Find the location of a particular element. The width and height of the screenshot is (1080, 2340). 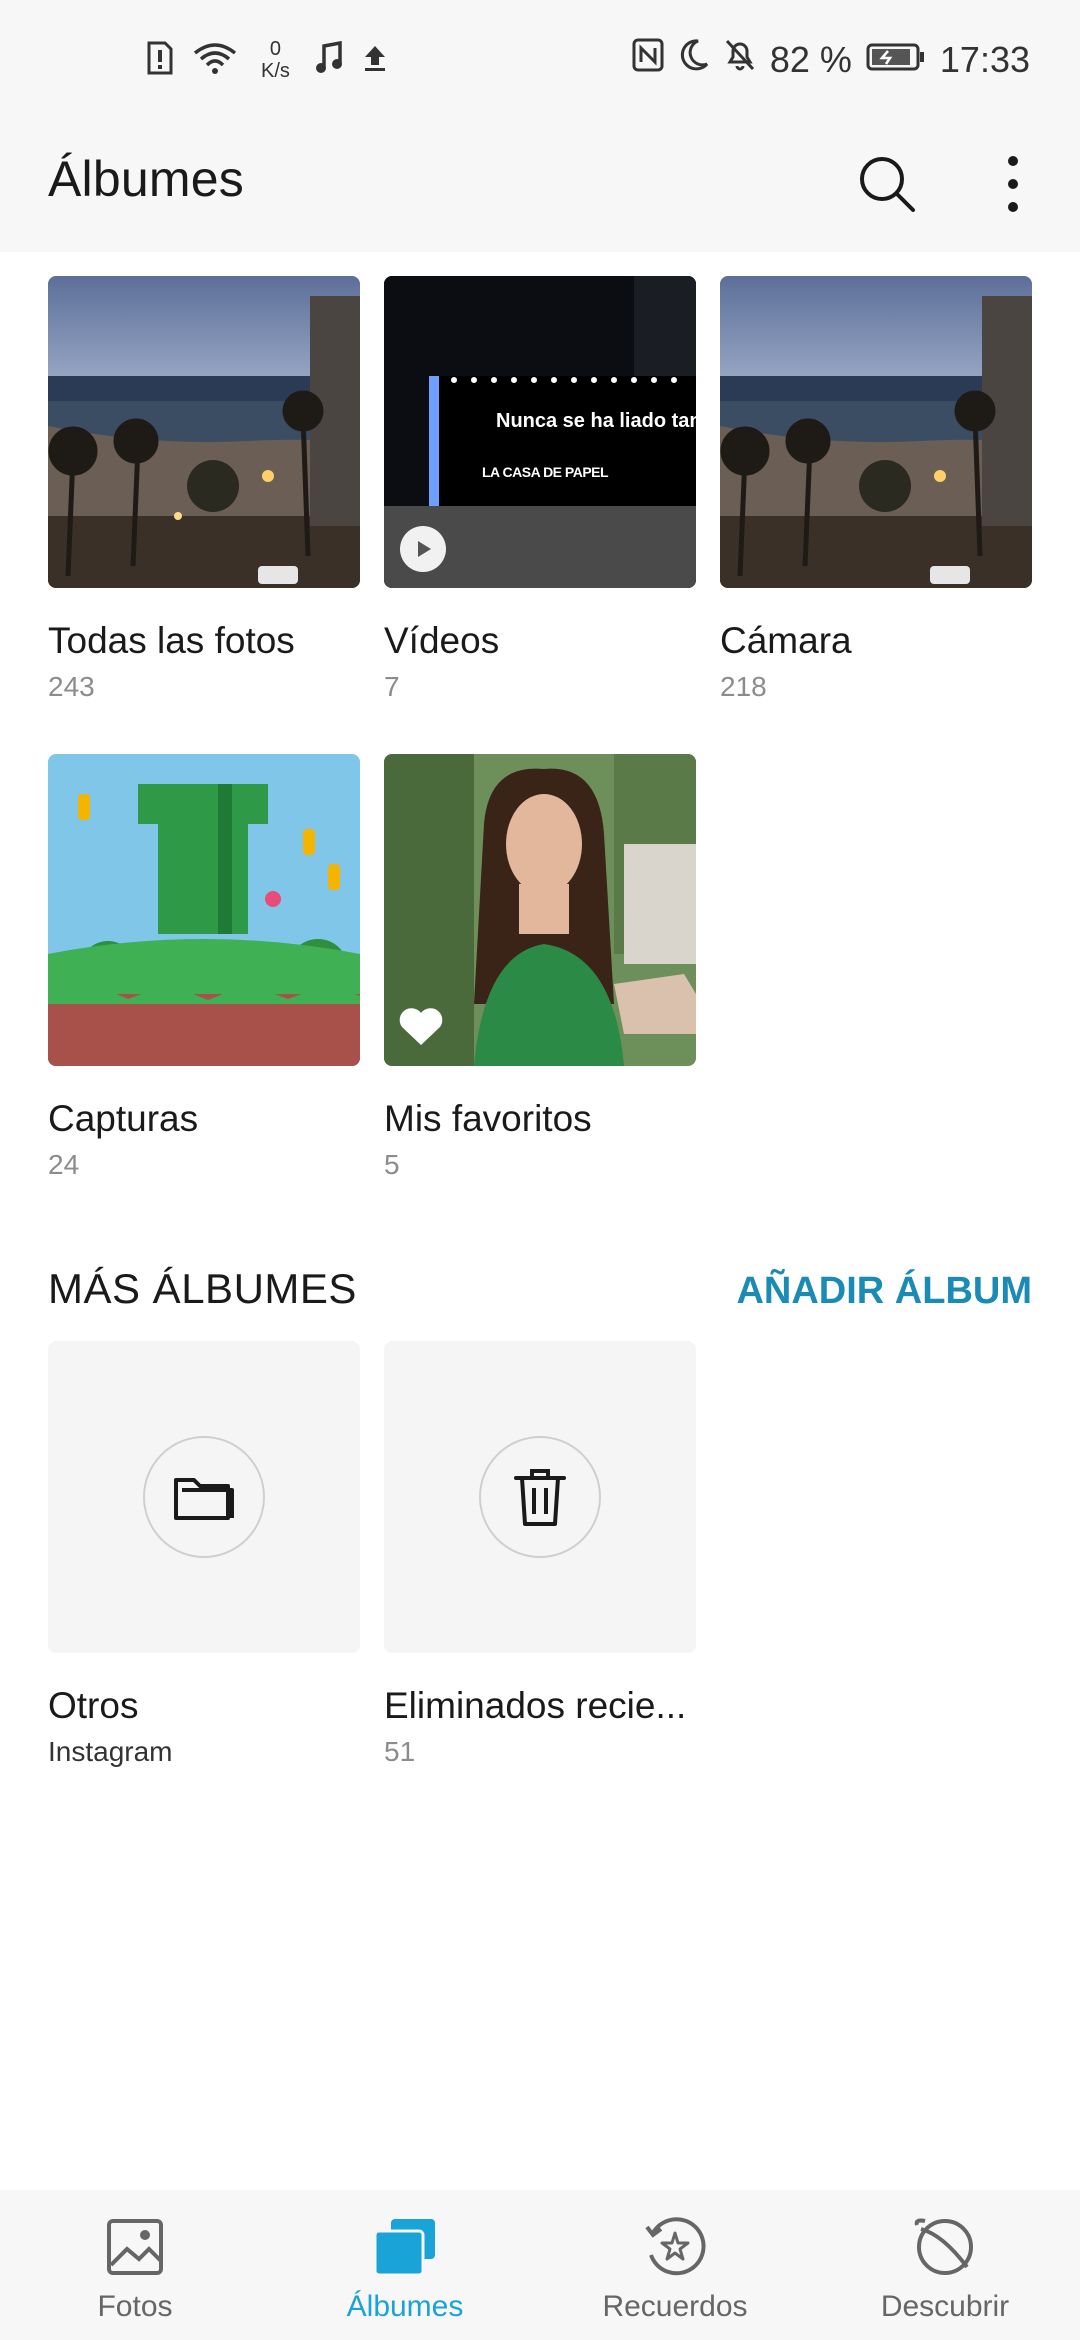

bell-off-icon is located at coordinates (740, 59).